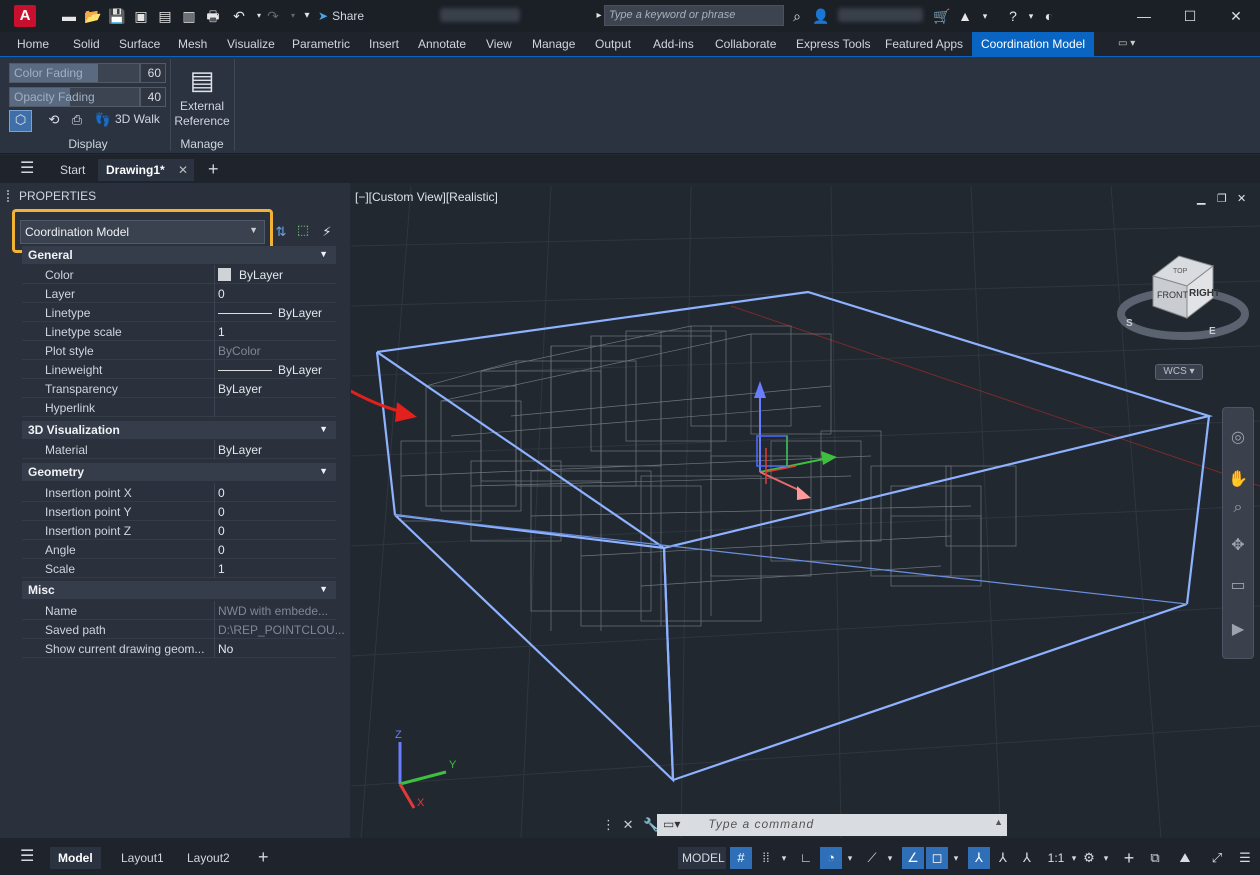 This screenshot has height=875, width=1260. What do you see at coordinates (1236, 16) in the screenshot?
I see `close-button: ✕` at bounding box center [1236, 16].